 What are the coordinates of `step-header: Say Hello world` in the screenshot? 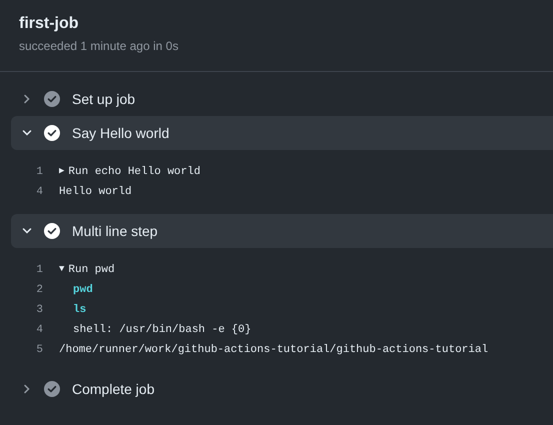 It's located at (282, 133).